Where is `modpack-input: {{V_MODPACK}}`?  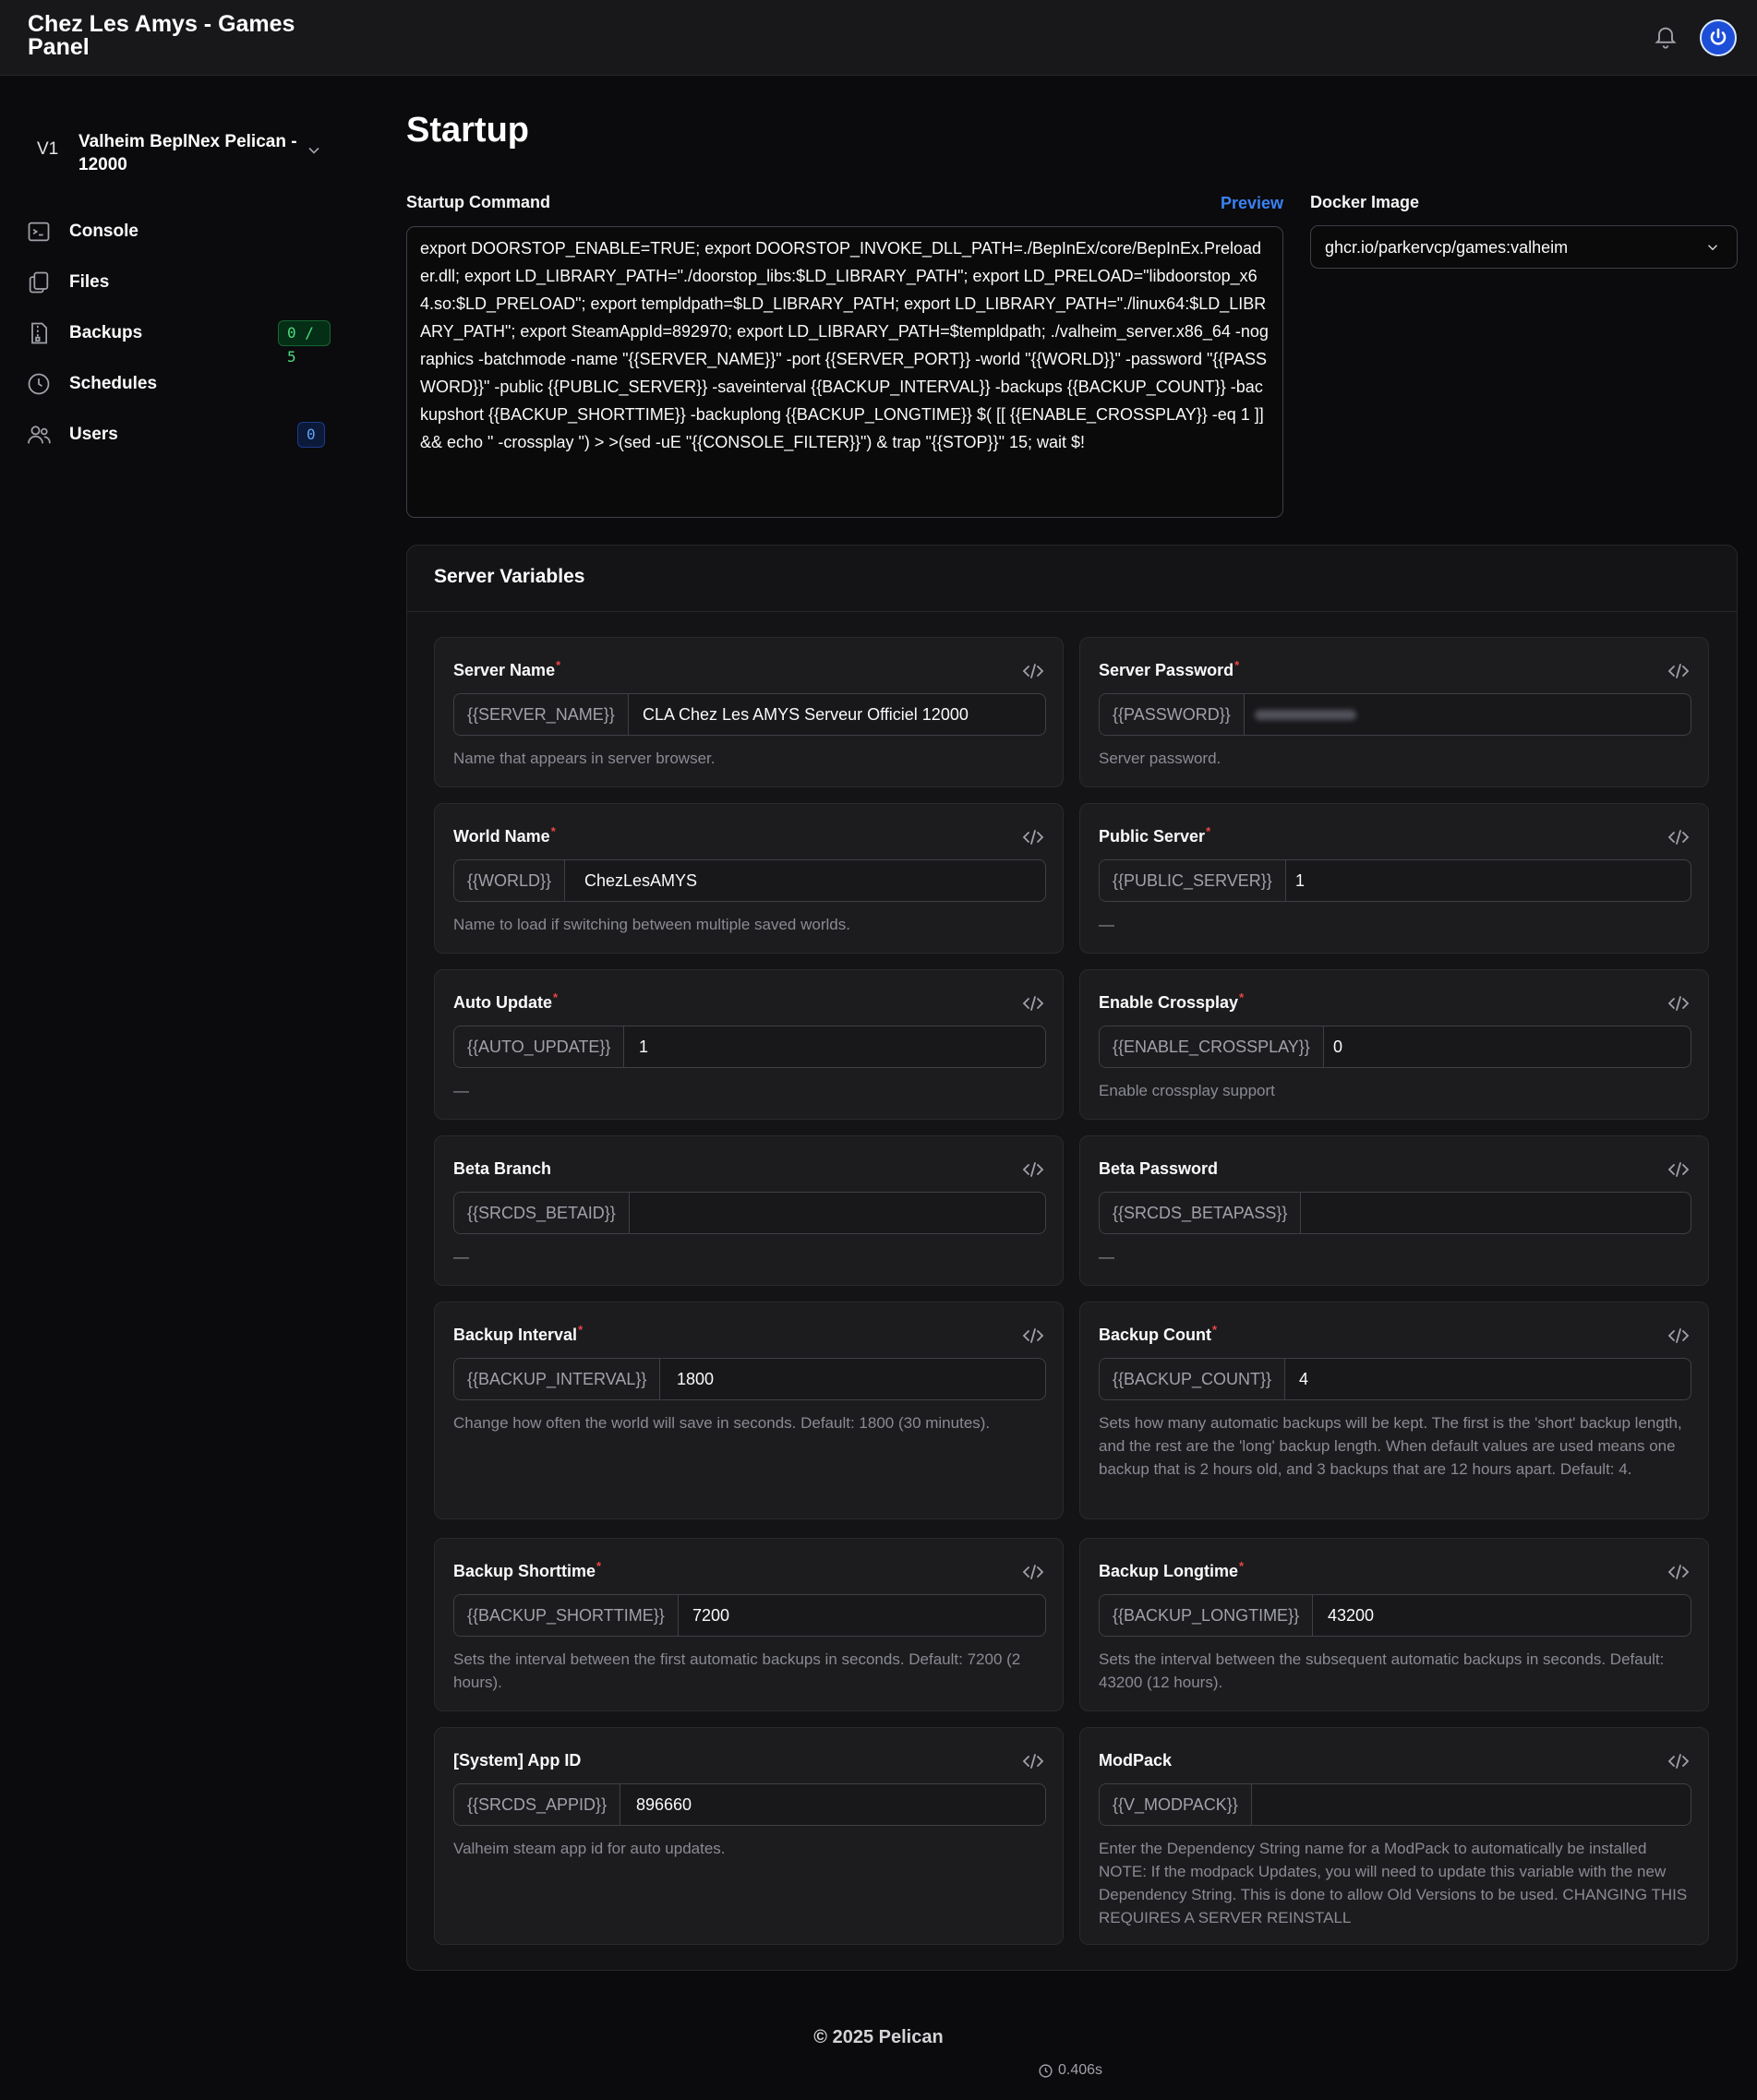
modpack-input: {{V_MODPACK}} is located at coordinates (1395, 1804).